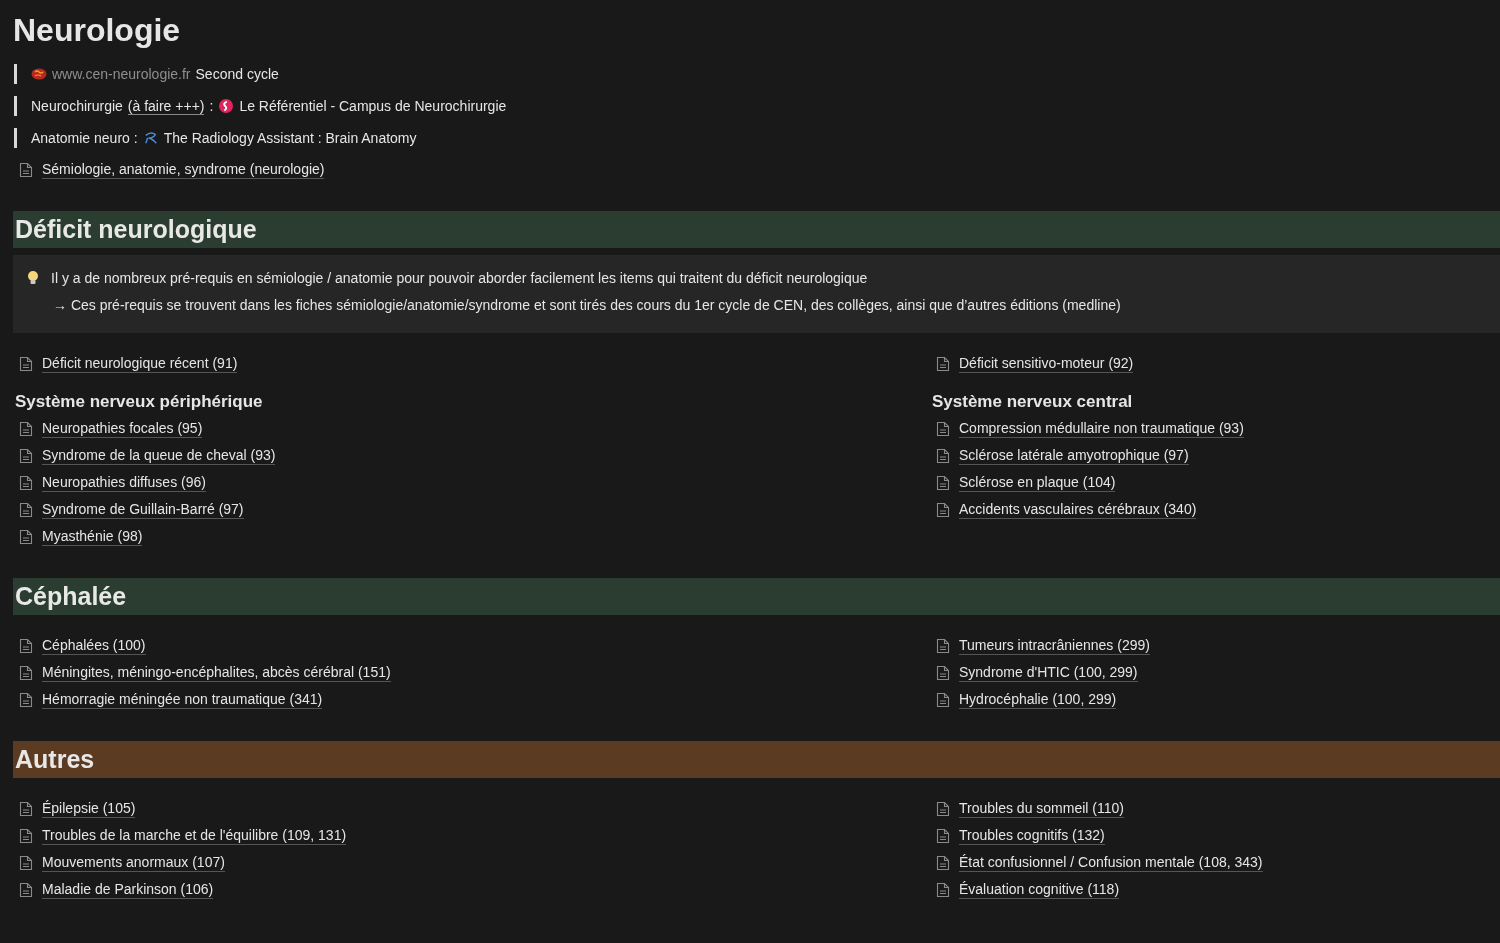  What do you see at coordinates (290, 138) in the screenshot?
I see `quote-text: The Radiology Assistant : Brain Anatomy` at bounding box center [290, 138].